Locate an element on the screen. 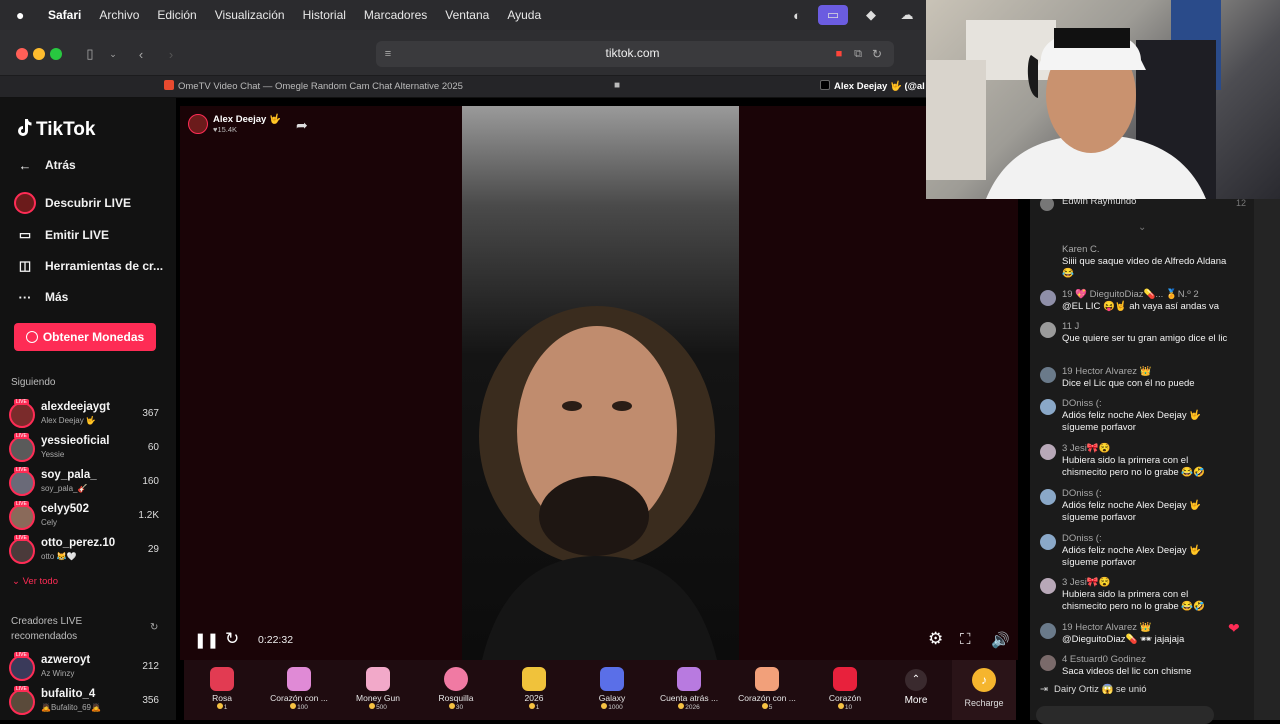 The image size is (1280, 724). tab-camera-icon: ■ is located at coordinates (617, 85).